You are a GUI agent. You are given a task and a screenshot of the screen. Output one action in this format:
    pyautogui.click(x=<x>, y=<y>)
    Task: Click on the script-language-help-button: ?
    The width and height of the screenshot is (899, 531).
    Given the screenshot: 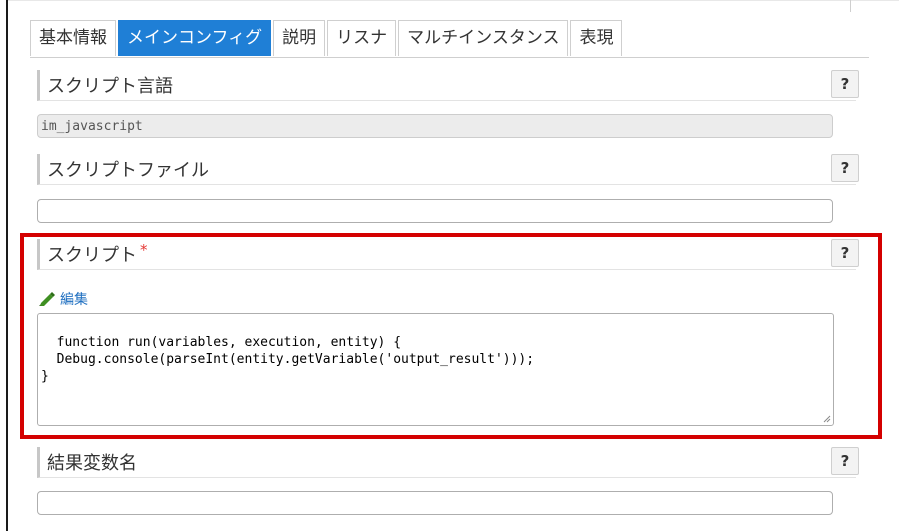 What is the action you would take?
    pyautogui.click(x=845, y=84)
    